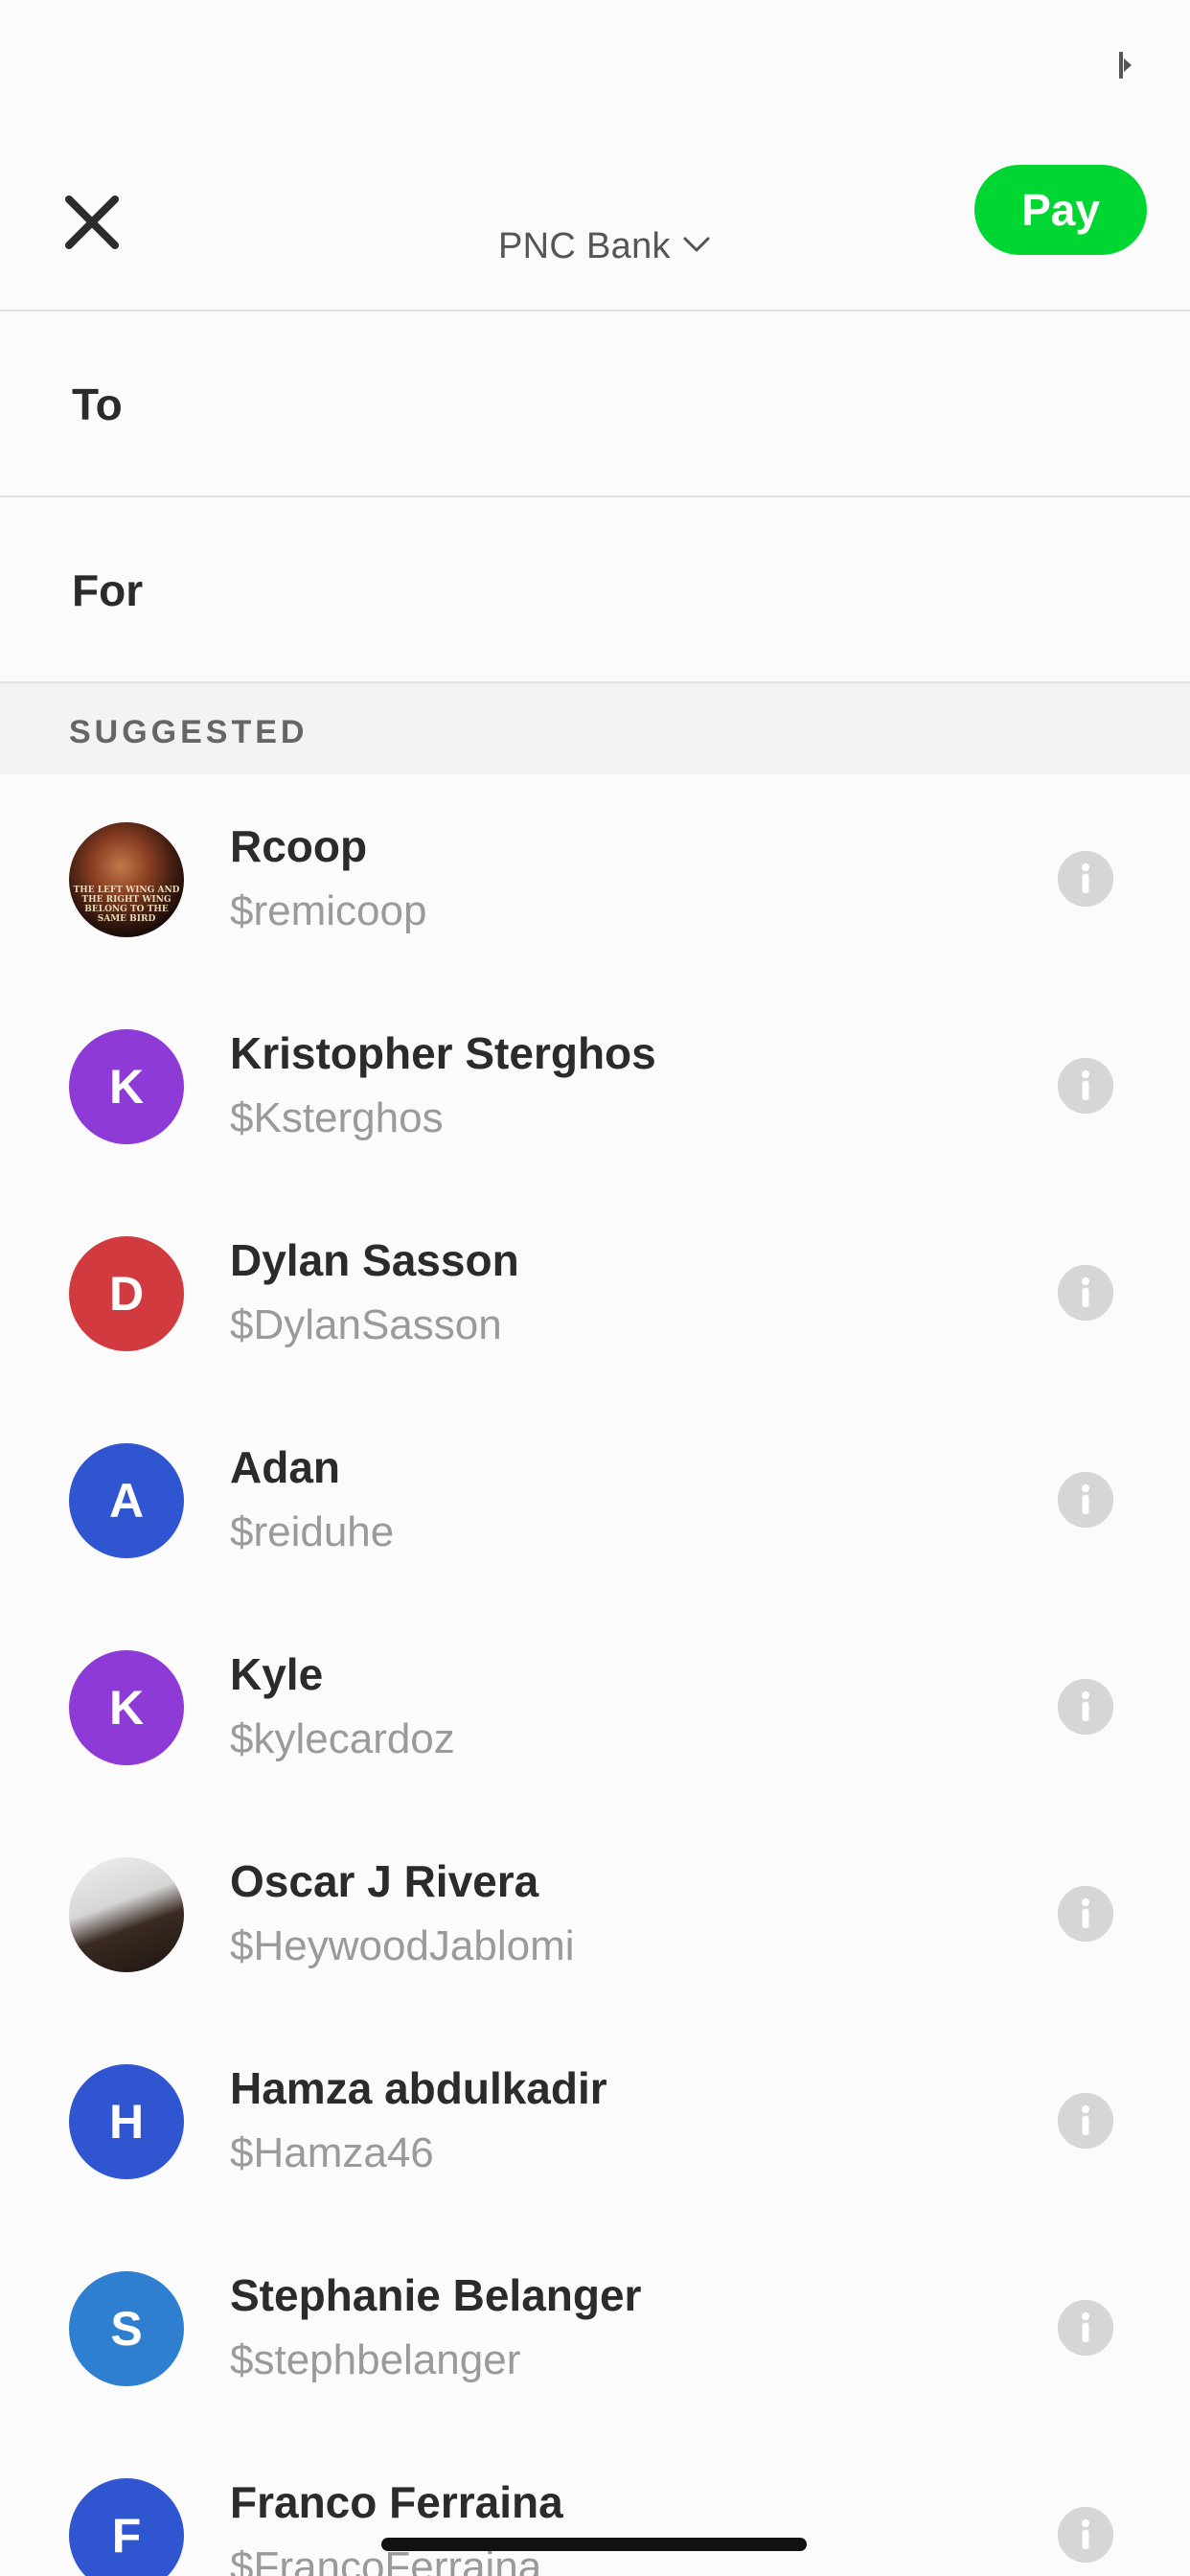 This screenshot has height=2576, width=1190. I want to click on pay-header: PNC Bank Pay, so click(595, 222).